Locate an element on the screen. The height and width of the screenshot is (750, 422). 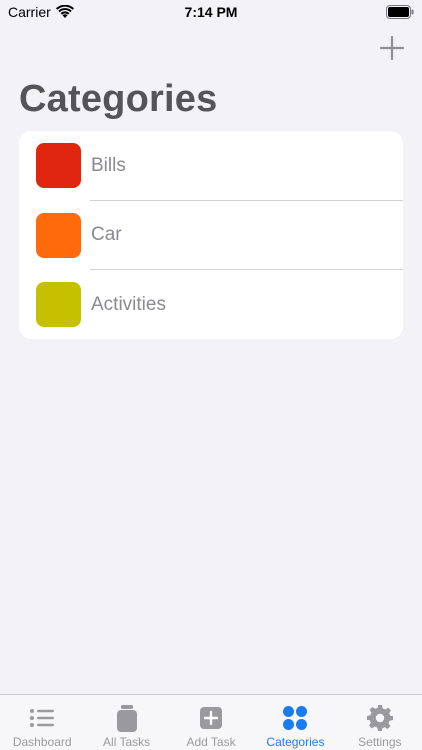
category-item-bills: Bills is located at coordinates (211, 166).